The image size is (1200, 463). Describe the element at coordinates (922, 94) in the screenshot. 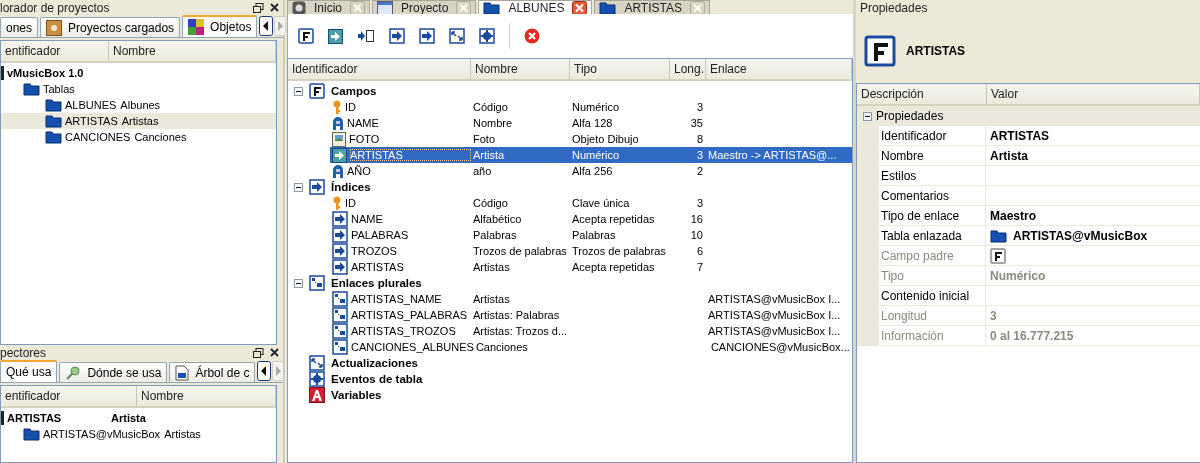

I see `column-header: Descripción` at that location.